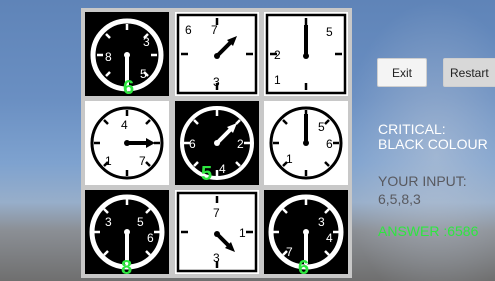  I want to click on clock-6-number: 1, so click(289, 159).